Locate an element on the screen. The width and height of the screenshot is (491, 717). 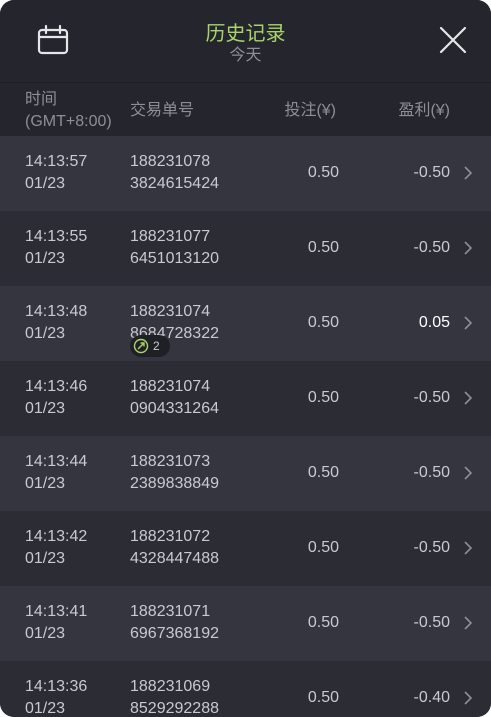
row-order-number: 188231073 2389838849 is located at coordinates (174, 473).